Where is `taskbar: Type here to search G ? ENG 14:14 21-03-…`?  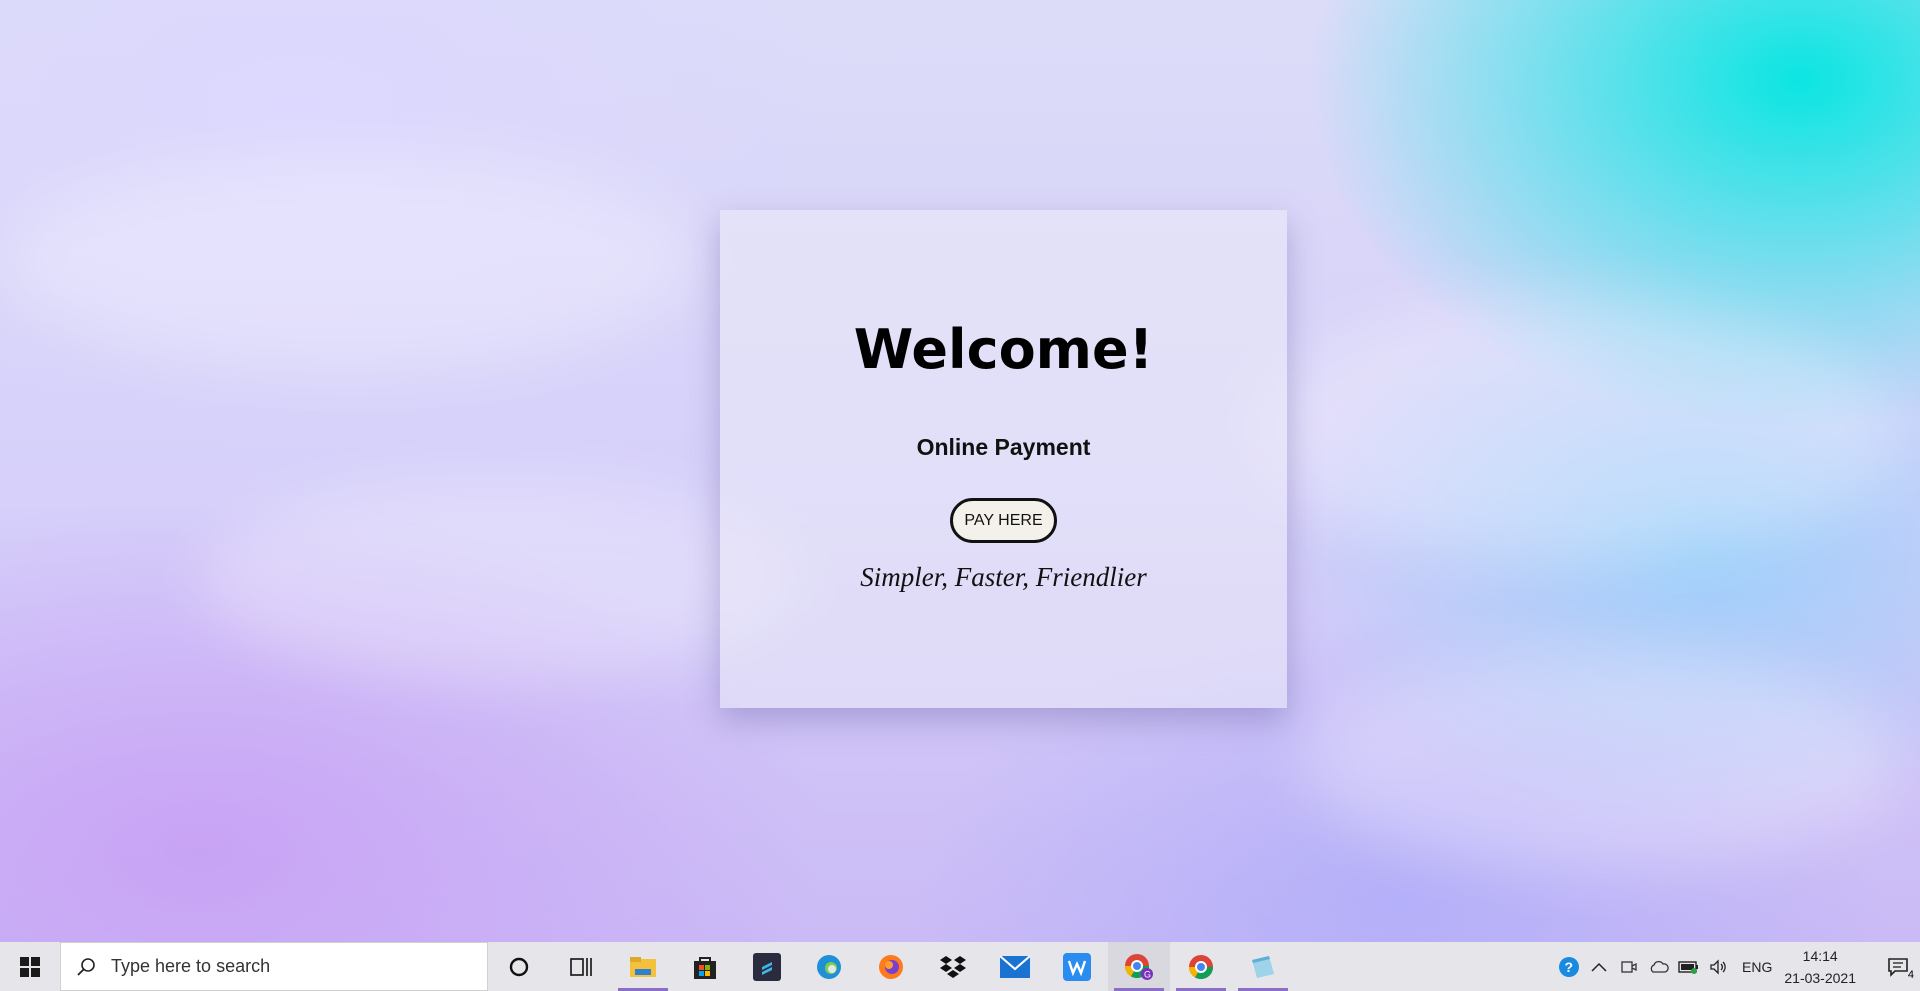 taskbar: Type here to search G ? ENG 14:14 21-03-… is located at coordinates (960, 966).